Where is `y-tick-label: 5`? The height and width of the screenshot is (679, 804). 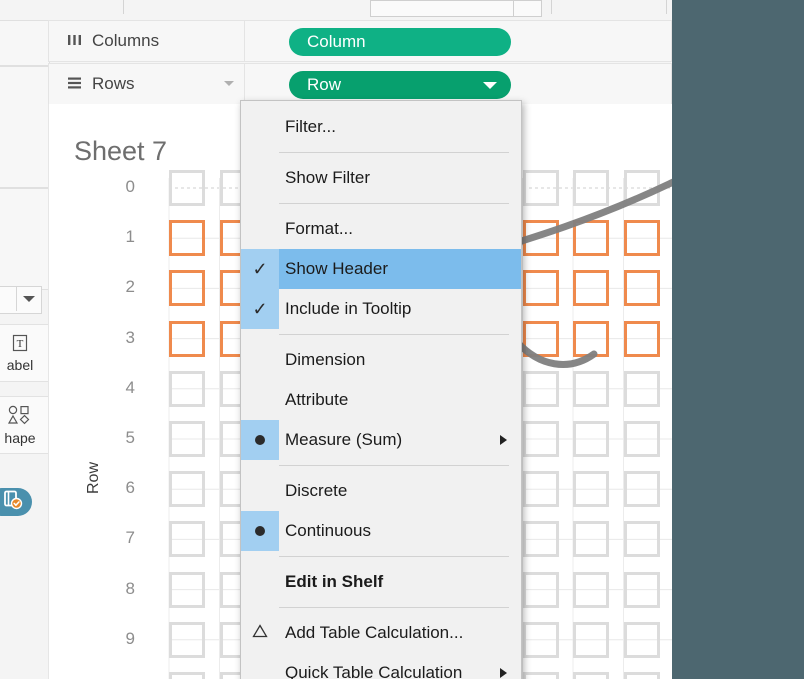 y-tick-label: 5 is located at coordinates (130, 437).